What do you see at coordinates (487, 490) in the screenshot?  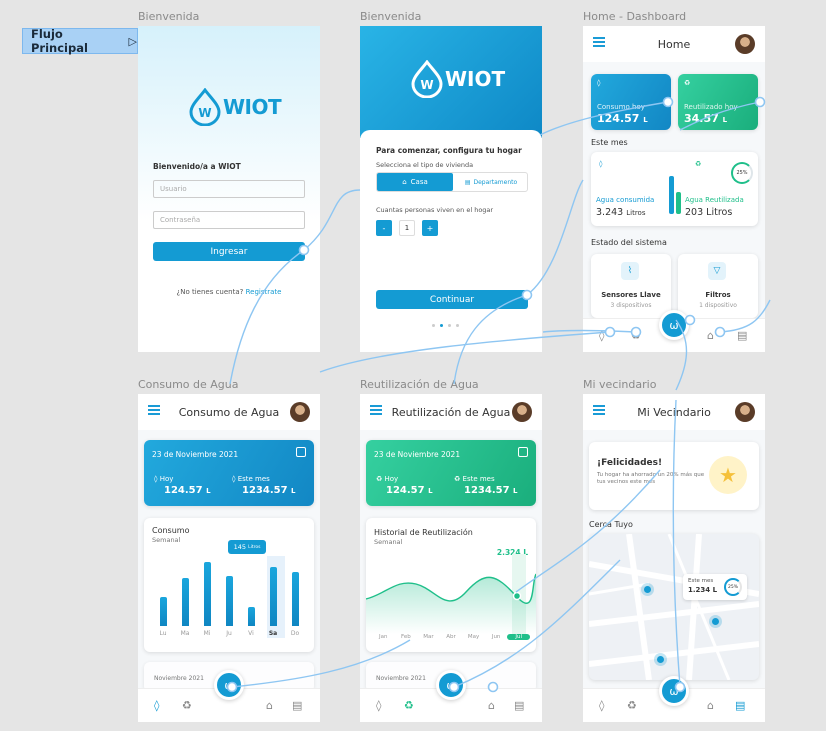 I see `month-value: 1234.57` at bounding box center [487, 490].